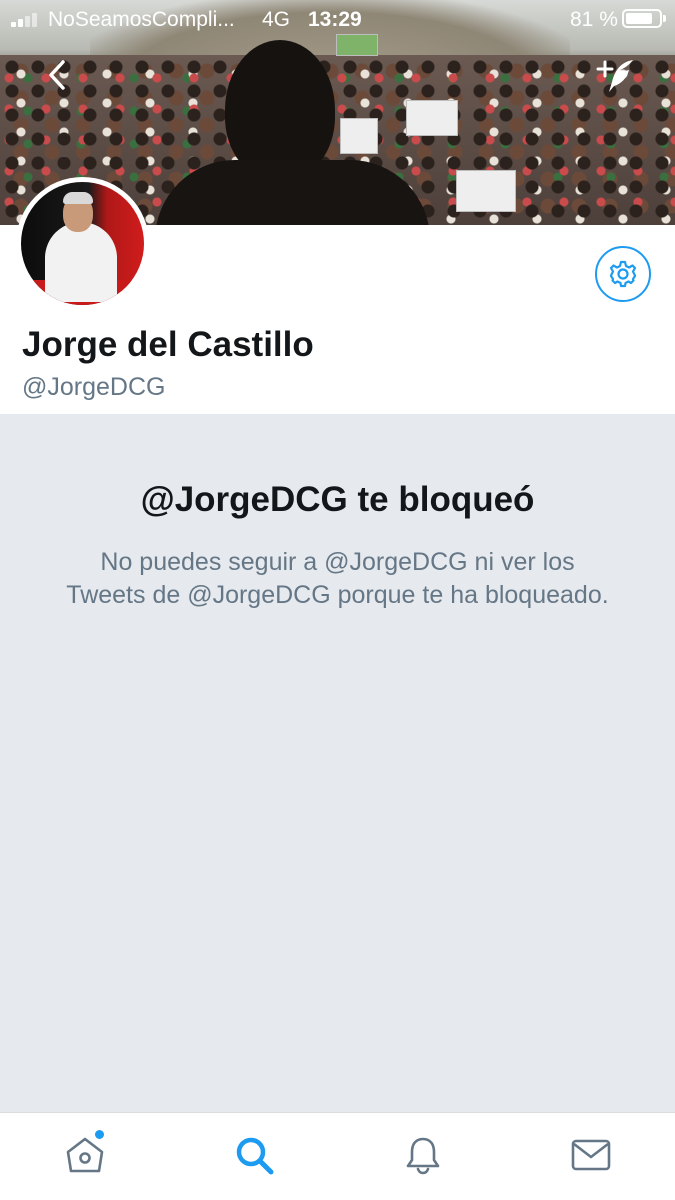 The image size is (675, 1200). Describe the element at coordinates (280, 110) in the screenshot. I see `banner-silhouette-head` at that location.